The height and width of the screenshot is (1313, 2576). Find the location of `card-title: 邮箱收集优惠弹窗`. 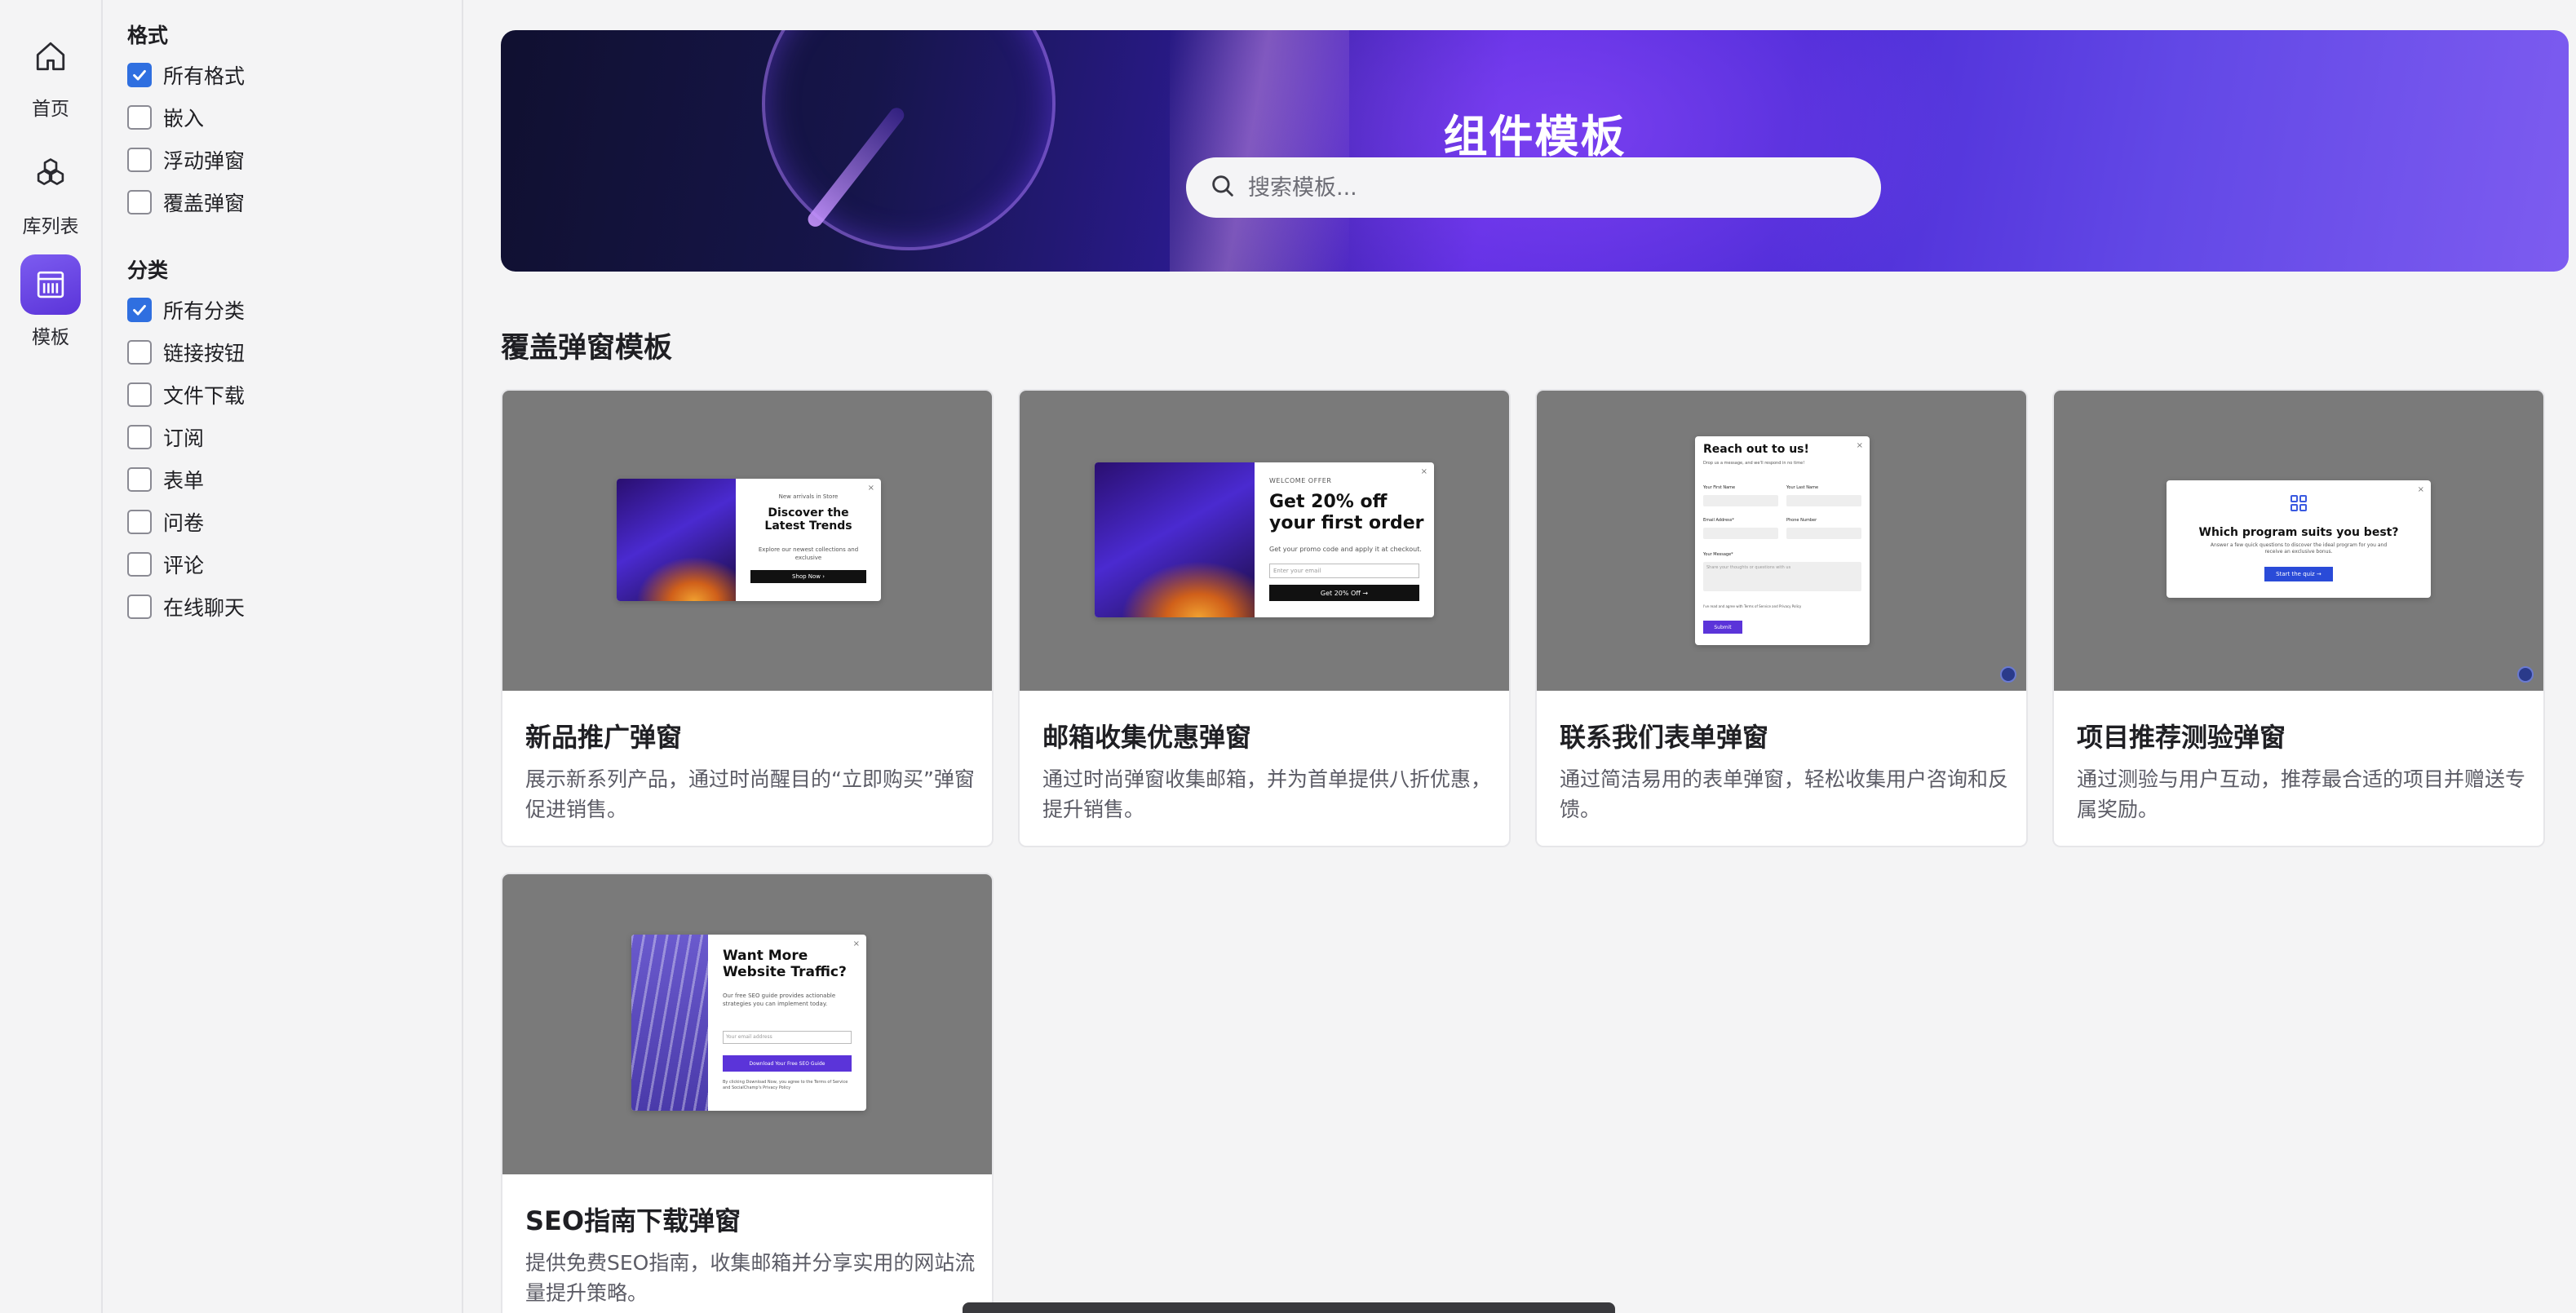

card-title: 邮箱收集优惠弹窗 is located at coordinates (1147, 737).